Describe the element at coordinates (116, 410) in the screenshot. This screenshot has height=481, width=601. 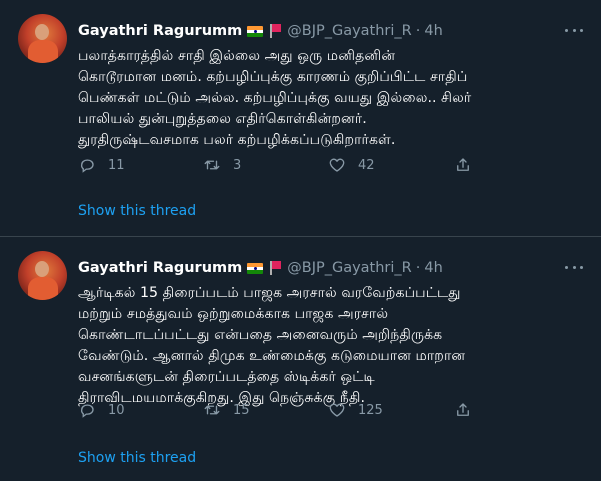
I see `reply-count: 10` at that location.